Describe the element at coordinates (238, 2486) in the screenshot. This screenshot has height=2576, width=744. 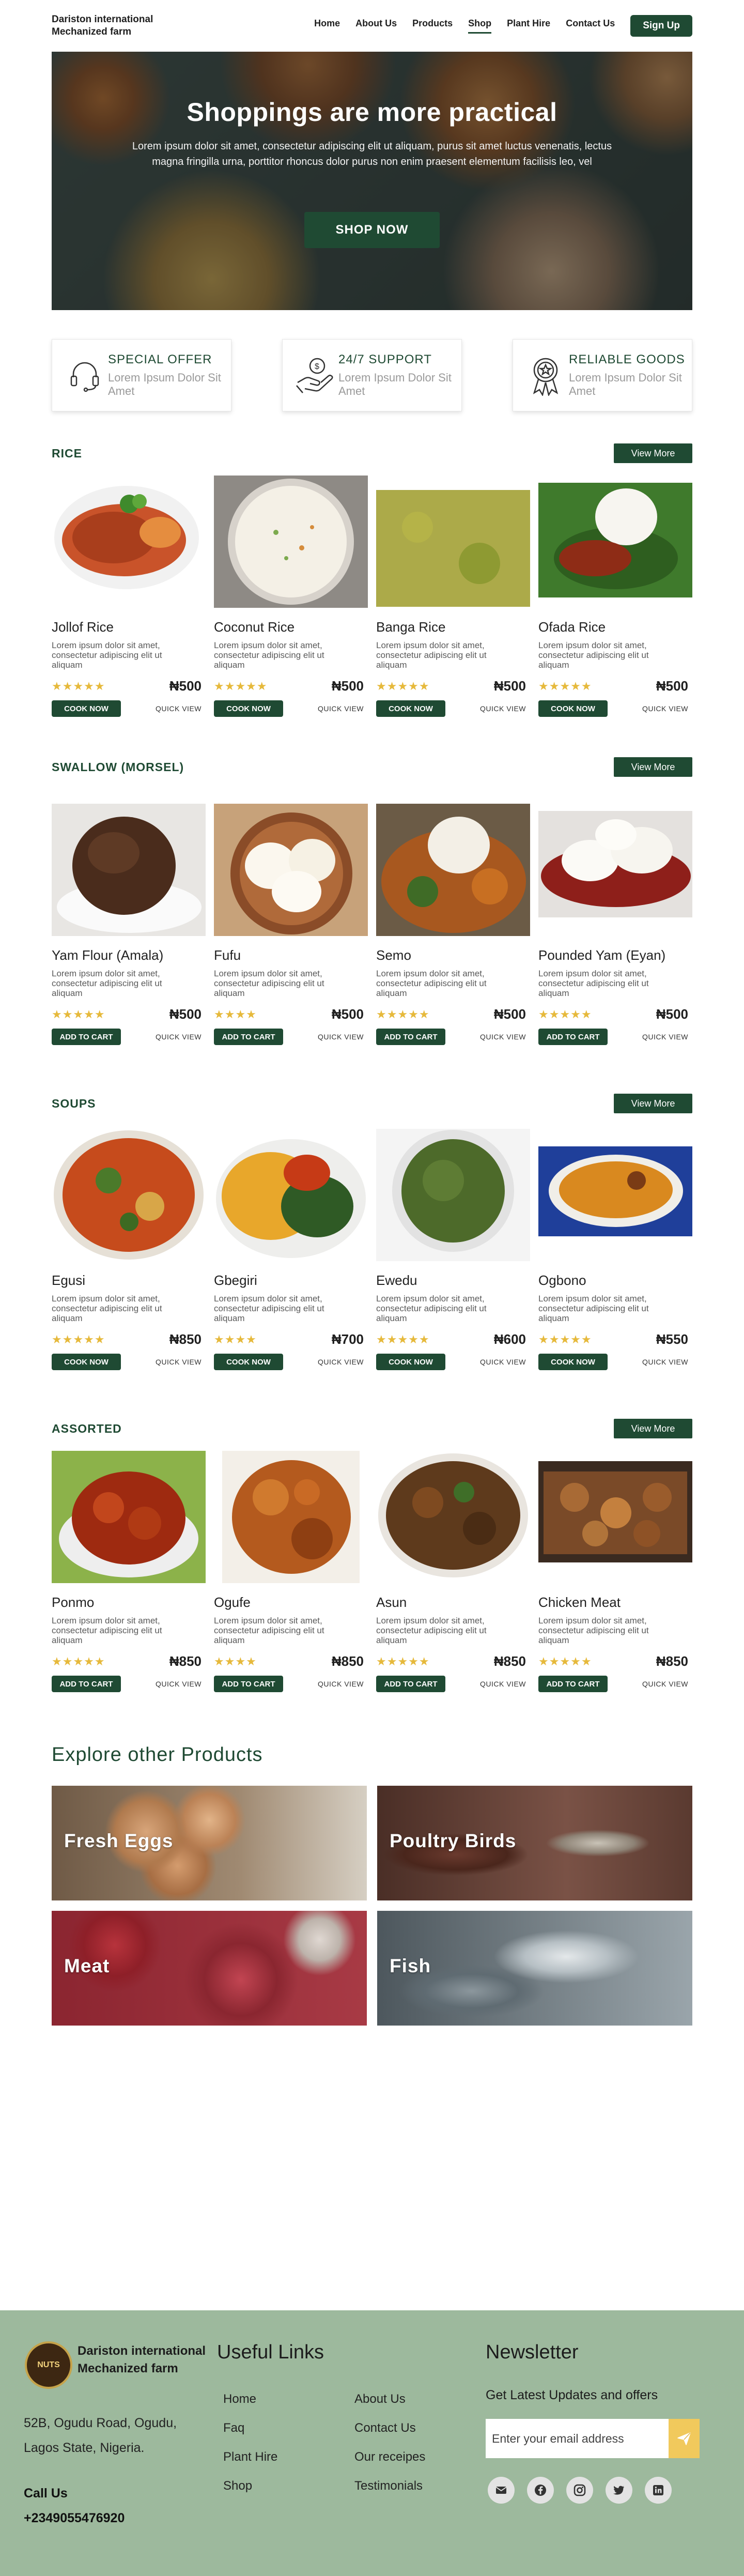
I see `footer-link-shop: Shop` at that location.